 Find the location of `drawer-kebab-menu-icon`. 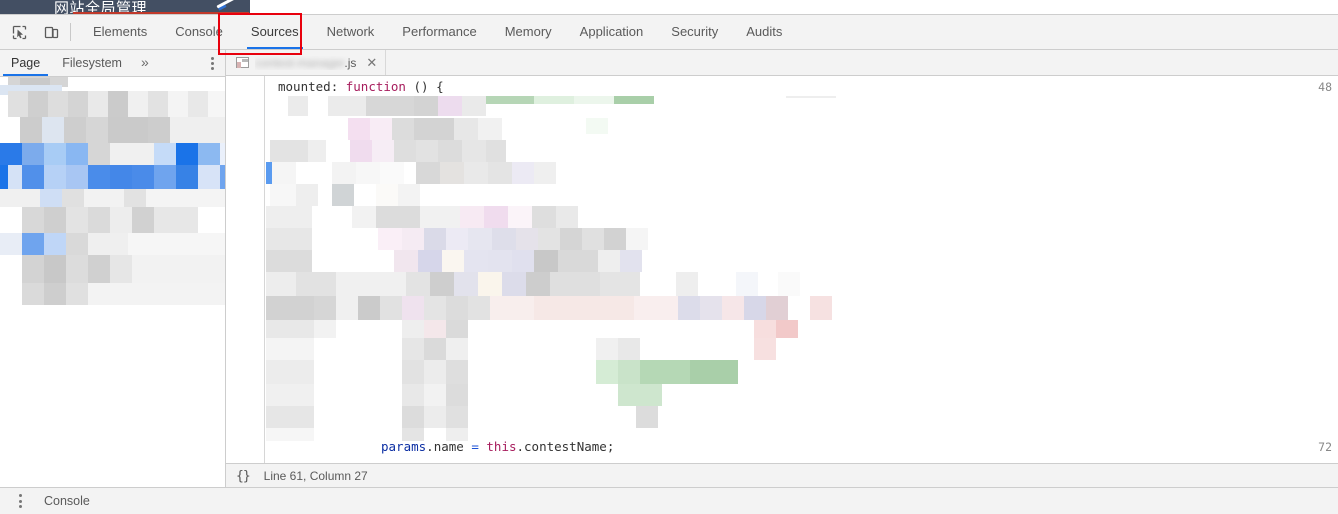

drawer-kebab-menu-icon is located at coordinates (20, 501).